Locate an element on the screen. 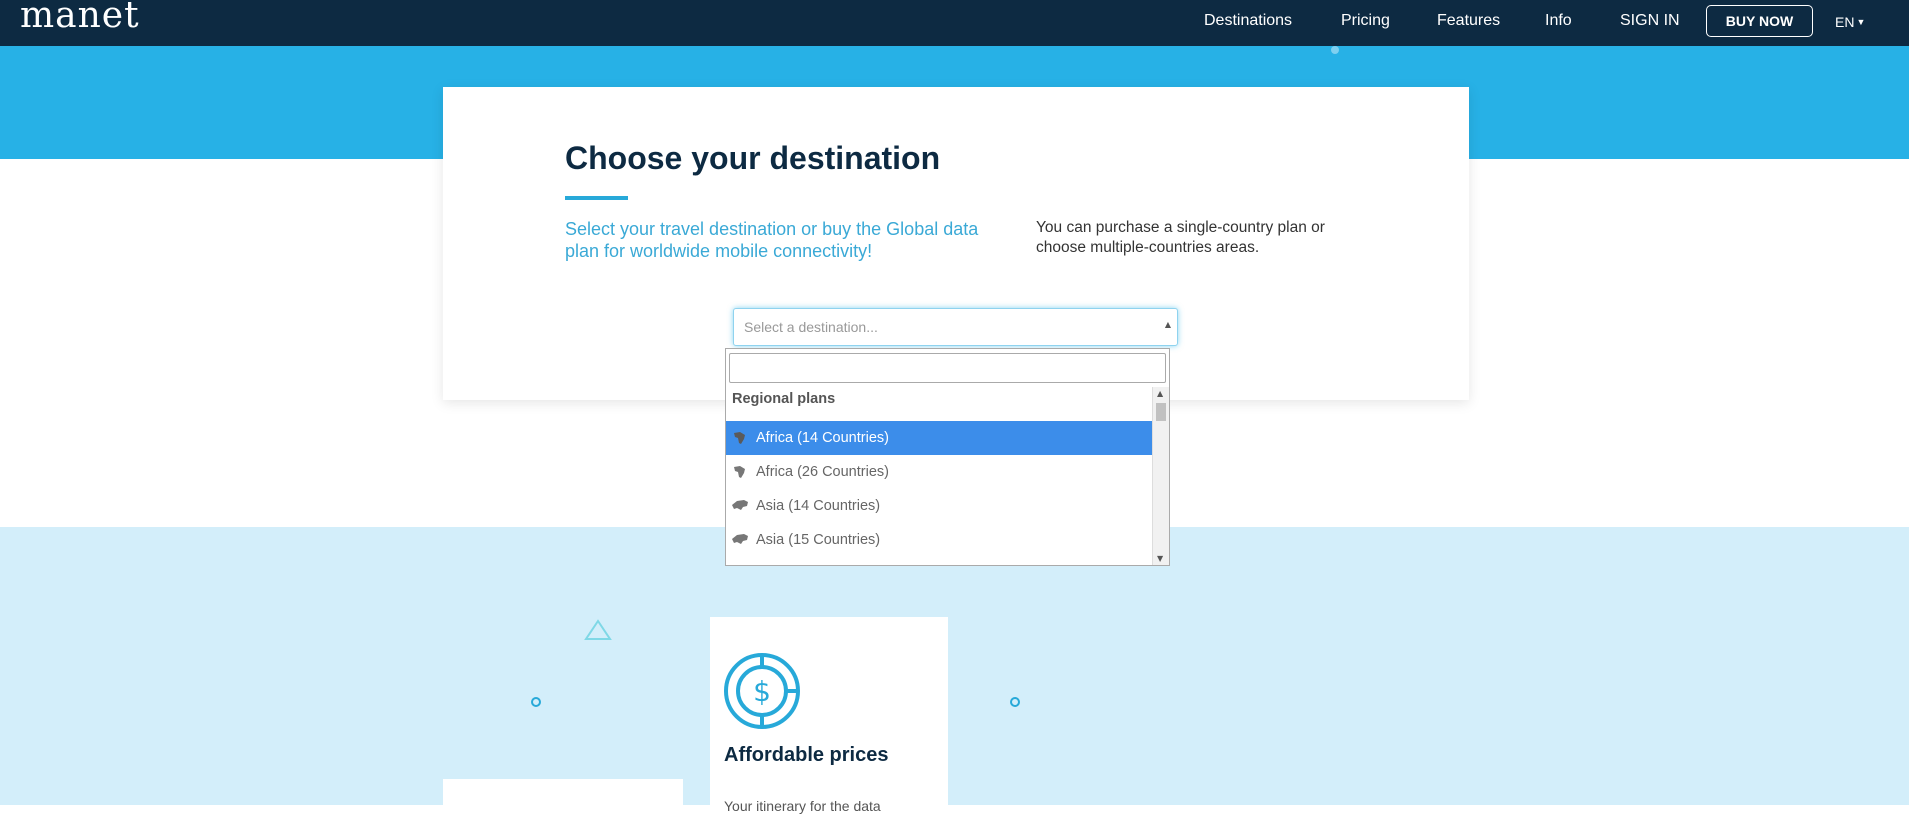 This screenshot has height=819, width=1909. destination-search-input is located at coordinates (947, 368).